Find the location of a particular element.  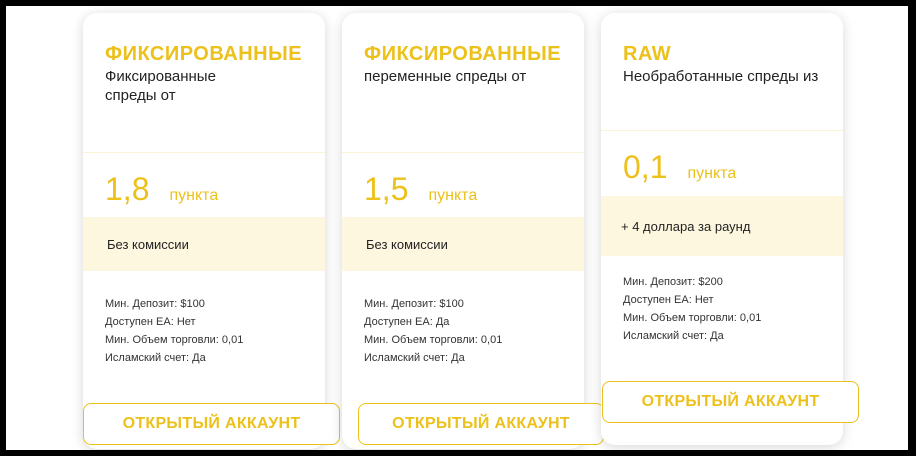

spread-row: 0,1 пункта is located at coordinates (679, 167).